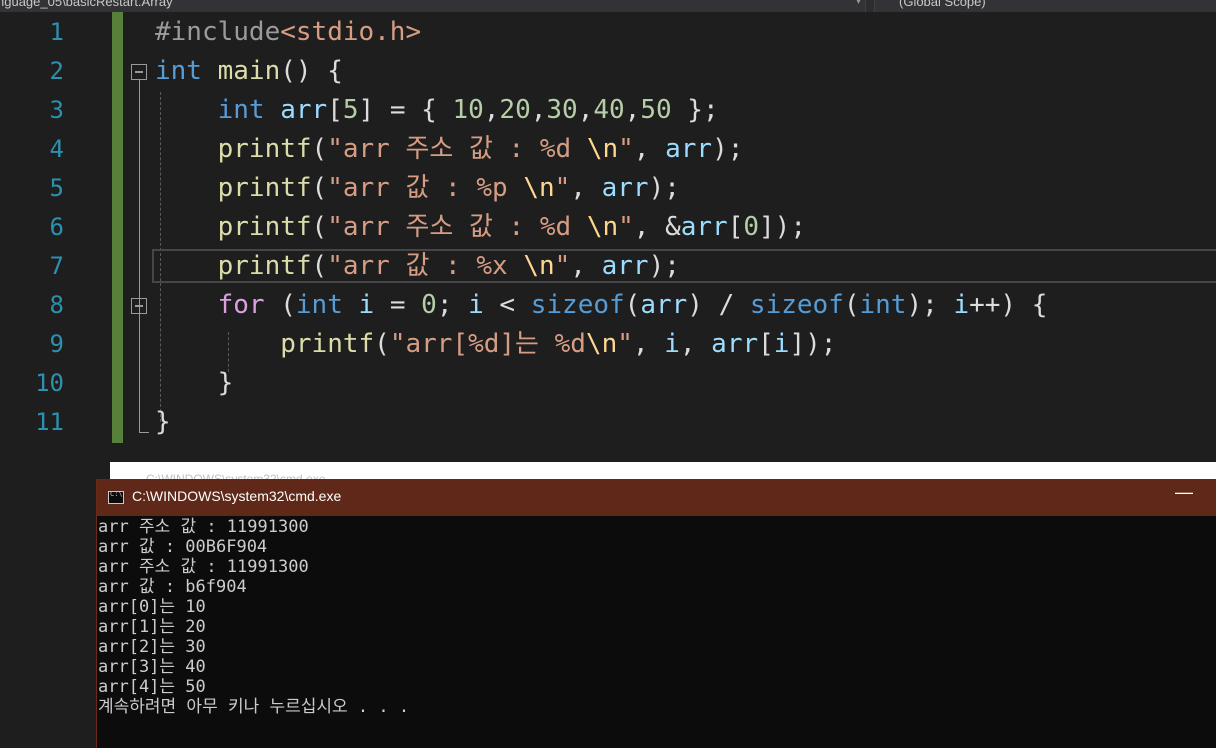  Describe the element at coordinates (241, 305) in the screenshot. I see `code-token: for` at that location.